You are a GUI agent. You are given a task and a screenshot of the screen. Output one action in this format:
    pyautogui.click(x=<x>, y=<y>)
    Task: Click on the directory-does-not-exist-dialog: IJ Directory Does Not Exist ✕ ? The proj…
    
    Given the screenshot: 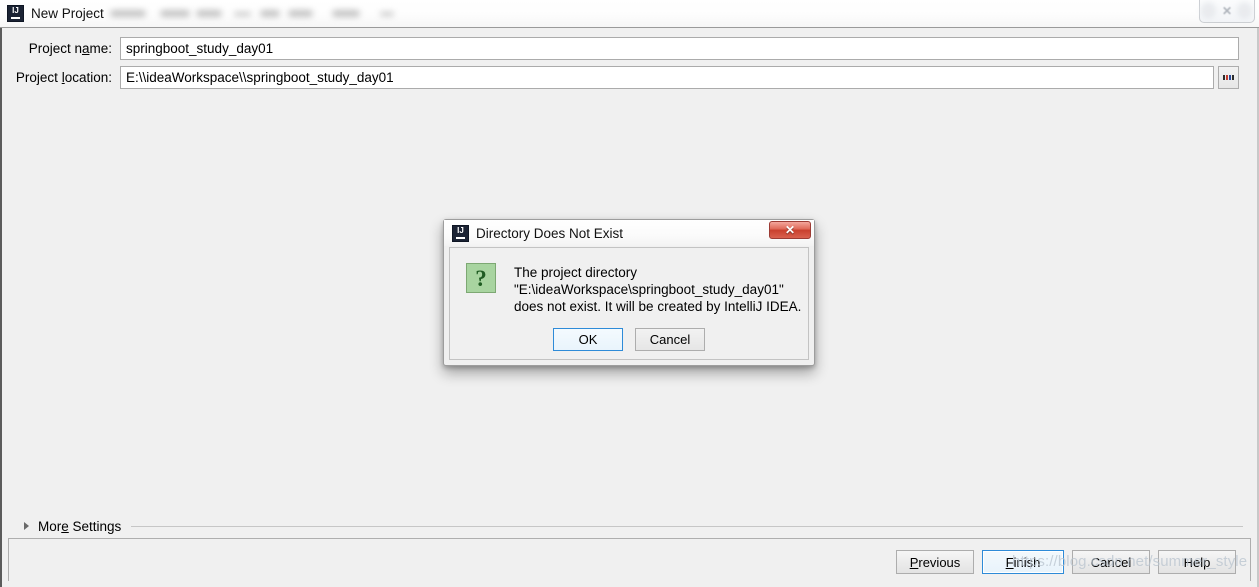 What is the action you would take?
    pyautogui.click(x=629, y=292)
    